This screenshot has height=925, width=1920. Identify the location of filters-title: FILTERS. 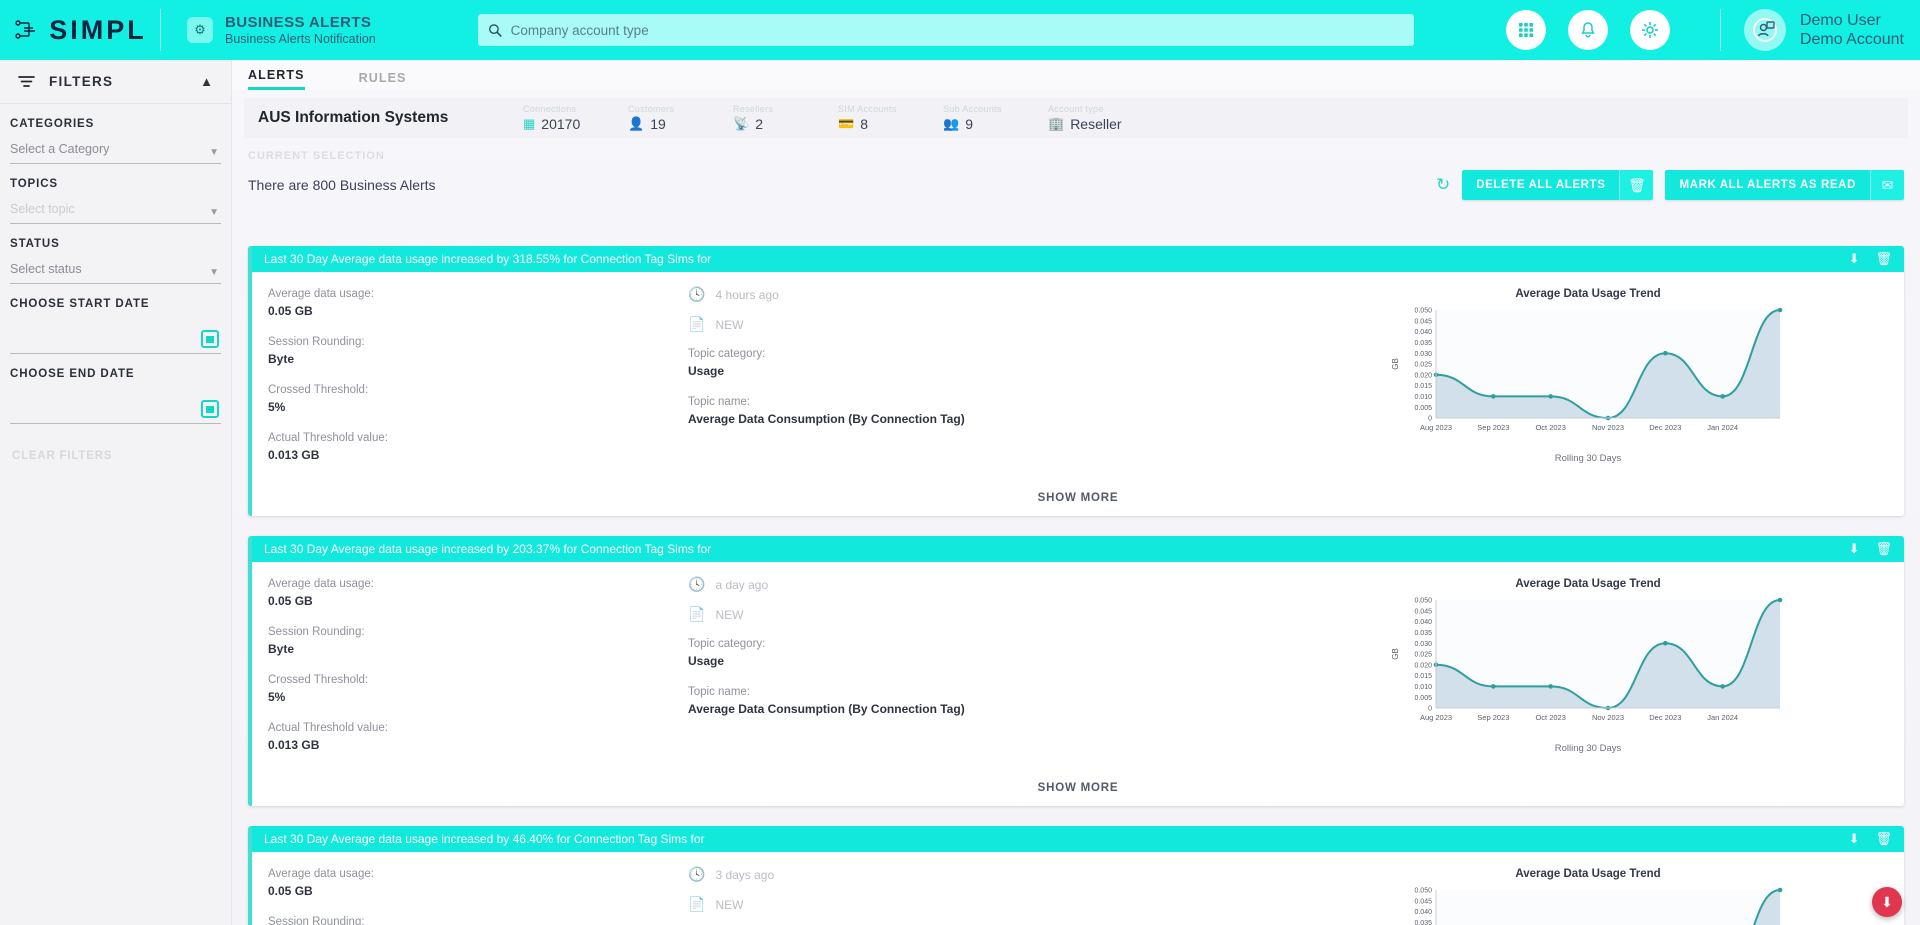
(81, 81).